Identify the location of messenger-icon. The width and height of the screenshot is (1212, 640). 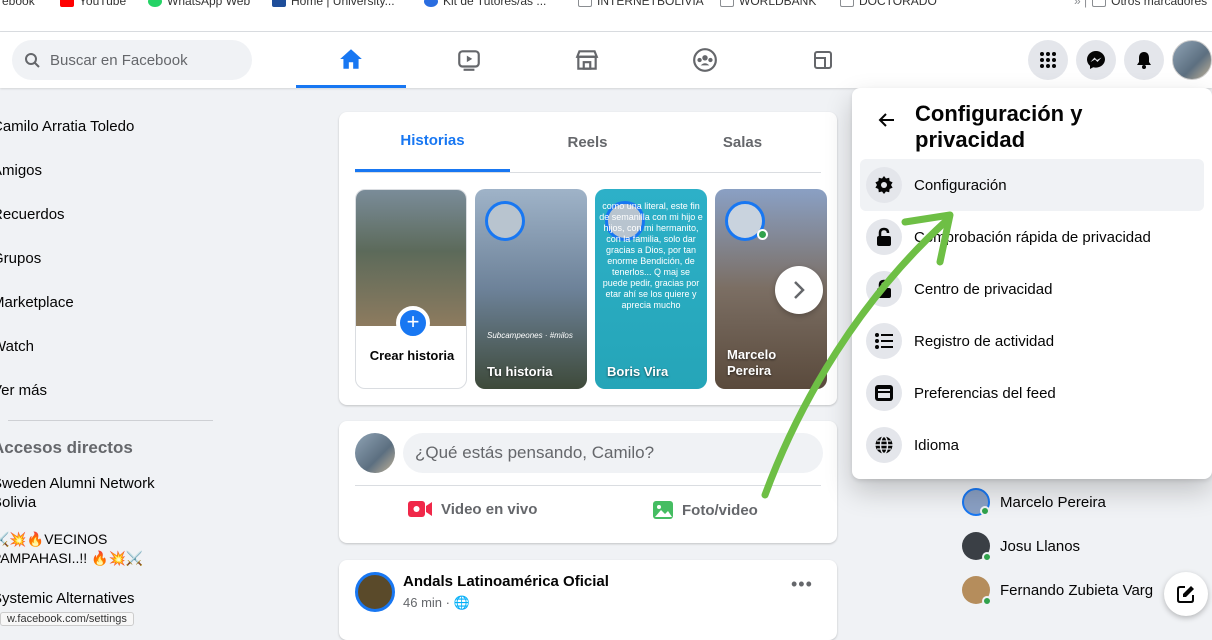
(1096, 60).